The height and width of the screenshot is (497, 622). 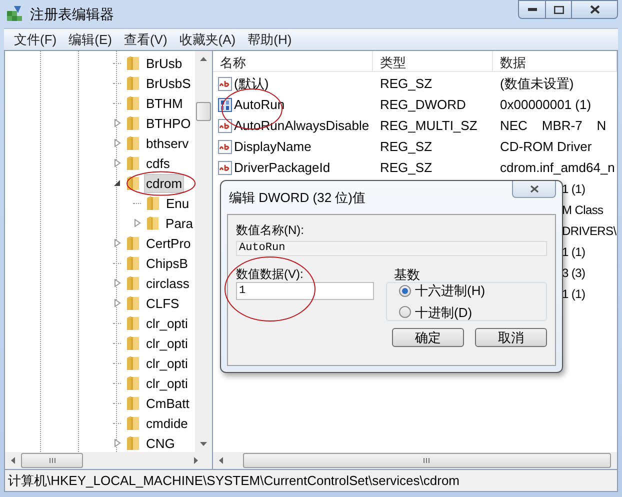 What do you see at coordinates (158, 163) in the screenshot?
I see `tree-item: cdfs` at bounding box center [158, 163].